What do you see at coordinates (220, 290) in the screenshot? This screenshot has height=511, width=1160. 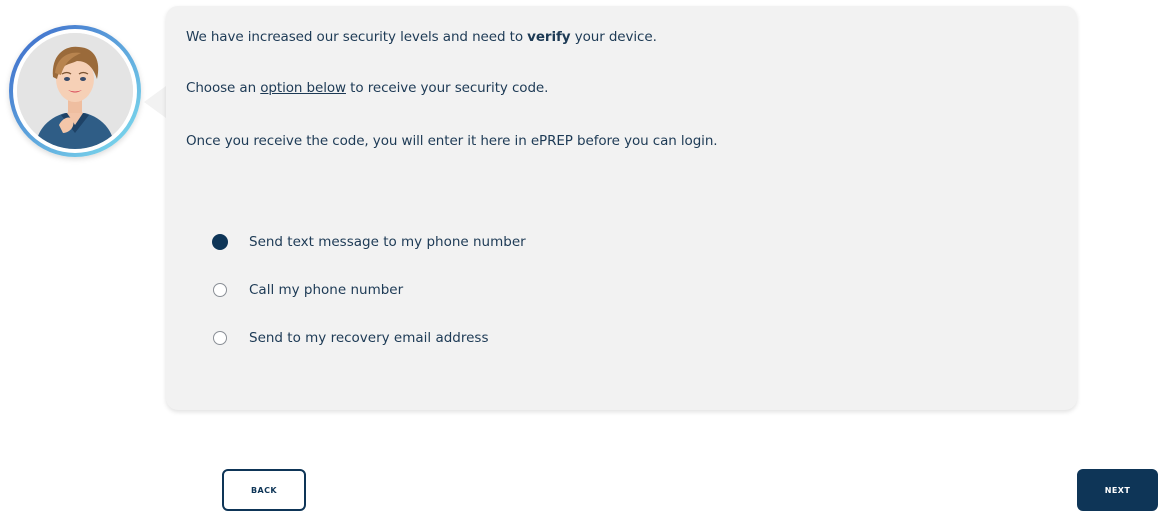 I see `radio-call-phone` at bounding box center [220, 290].